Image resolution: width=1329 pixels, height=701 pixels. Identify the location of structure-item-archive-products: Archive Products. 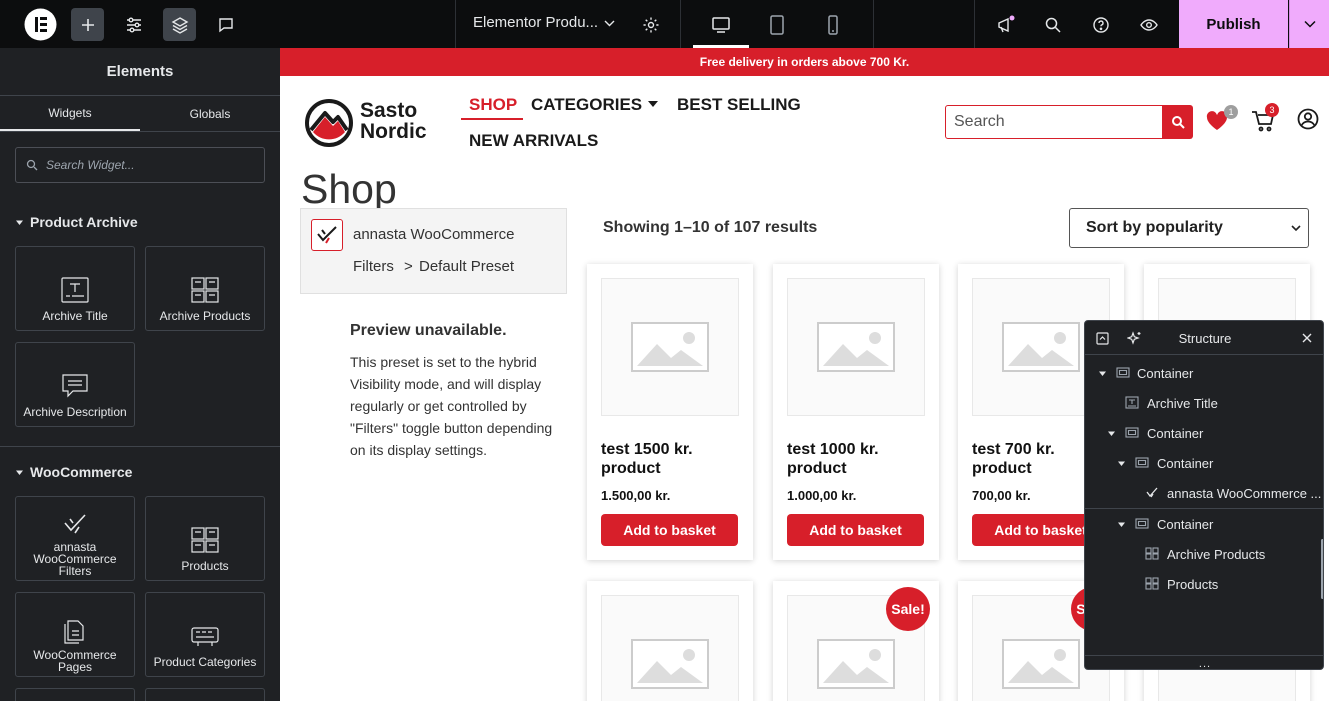
(1204, 554).